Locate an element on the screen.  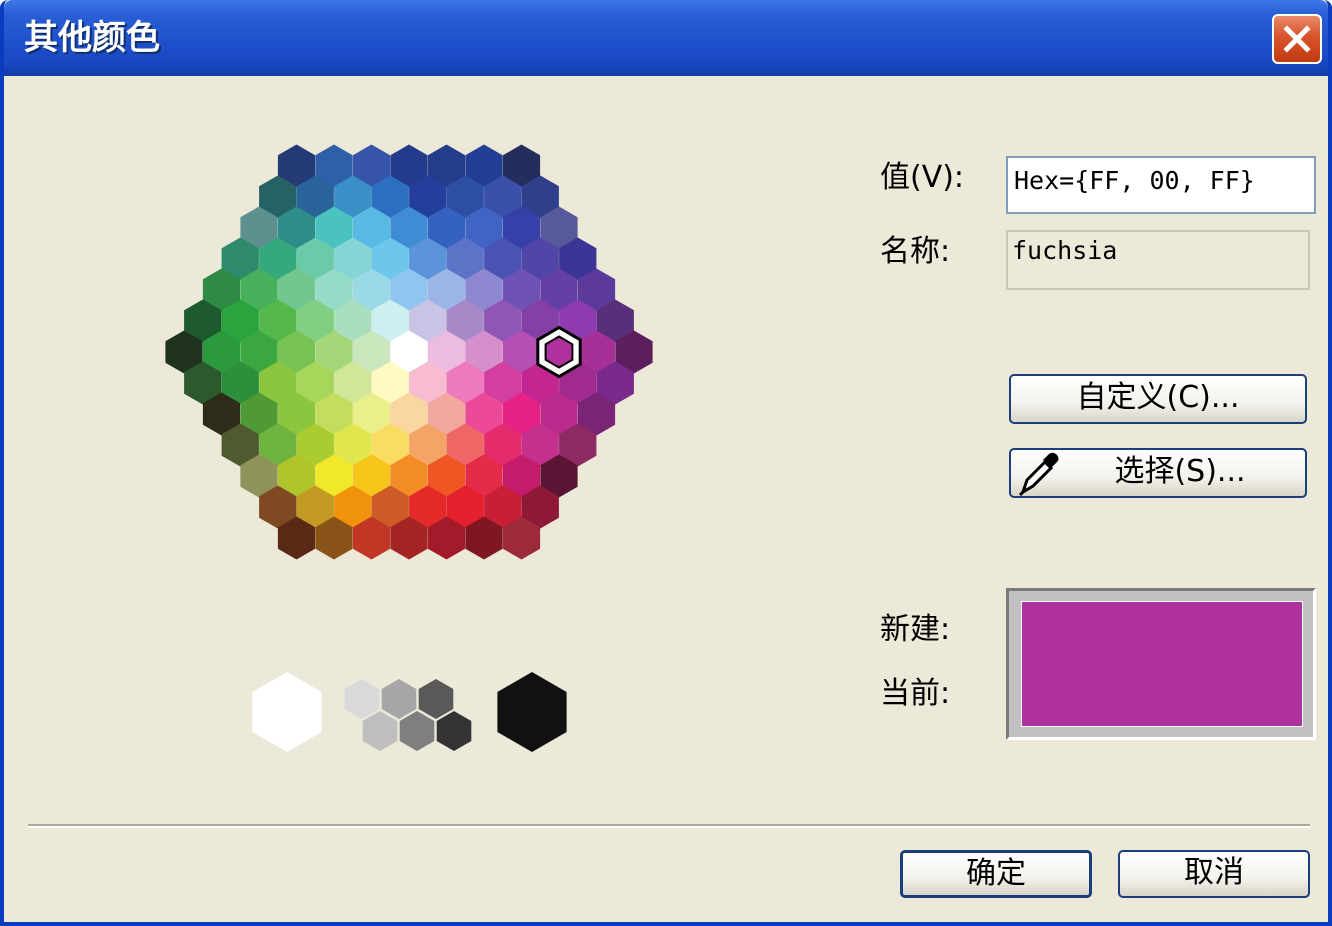
name-label: 名称: is located at coordinates (915, 251).